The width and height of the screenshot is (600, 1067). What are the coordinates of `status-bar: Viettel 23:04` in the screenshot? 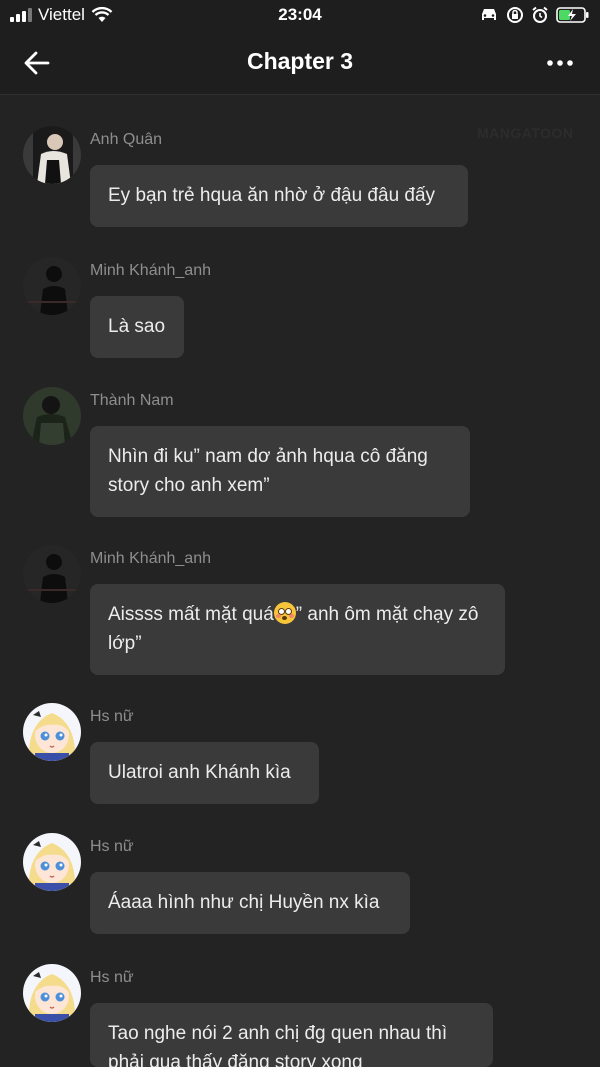 It's located at (300, 16).